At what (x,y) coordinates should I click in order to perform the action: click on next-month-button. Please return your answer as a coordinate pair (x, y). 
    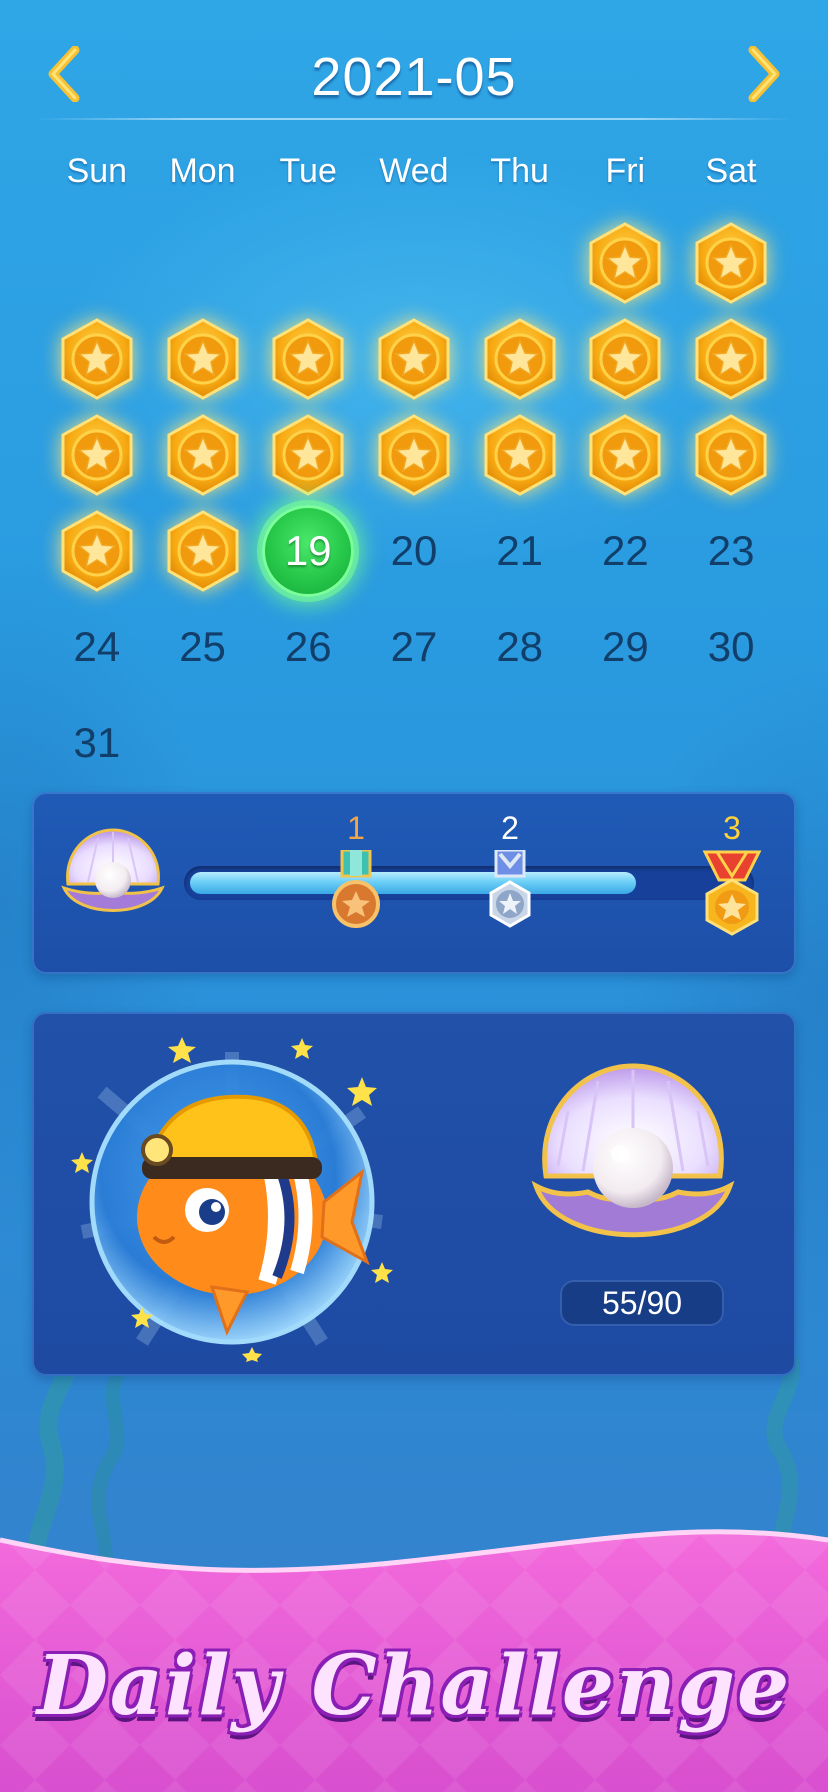
    Looking at the image, I should click on (764, 74).